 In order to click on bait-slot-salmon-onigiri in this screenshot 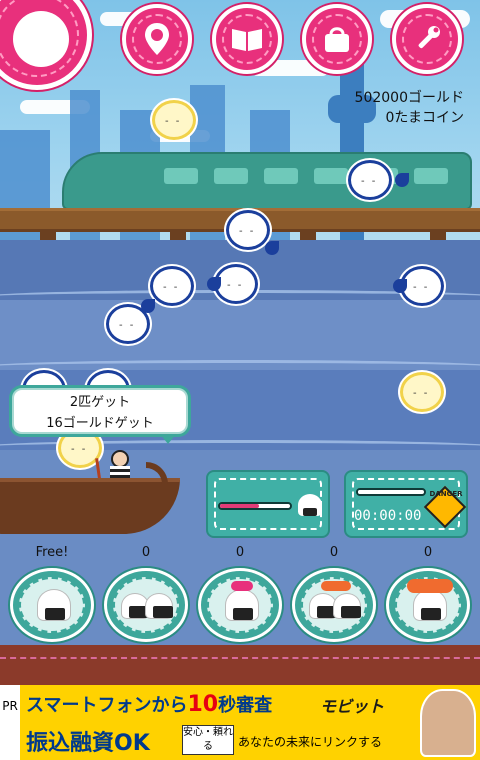, I will do `click(334, 605)`.